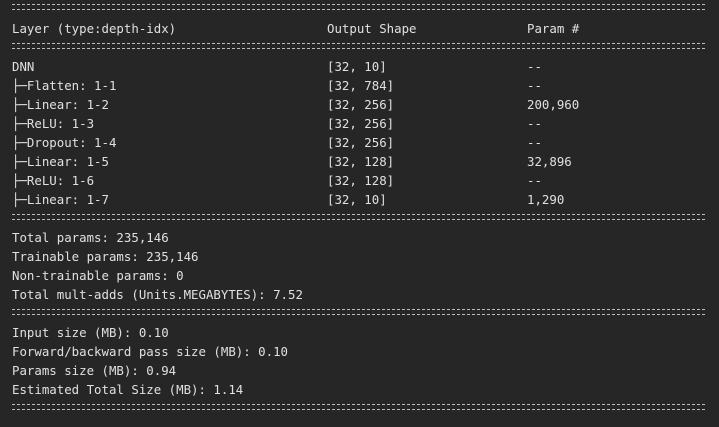  What do you see at coordinates (372, 28) in the screenshot?
I see `header-output-shape: Output Shape` at bounding box center [372, 28].